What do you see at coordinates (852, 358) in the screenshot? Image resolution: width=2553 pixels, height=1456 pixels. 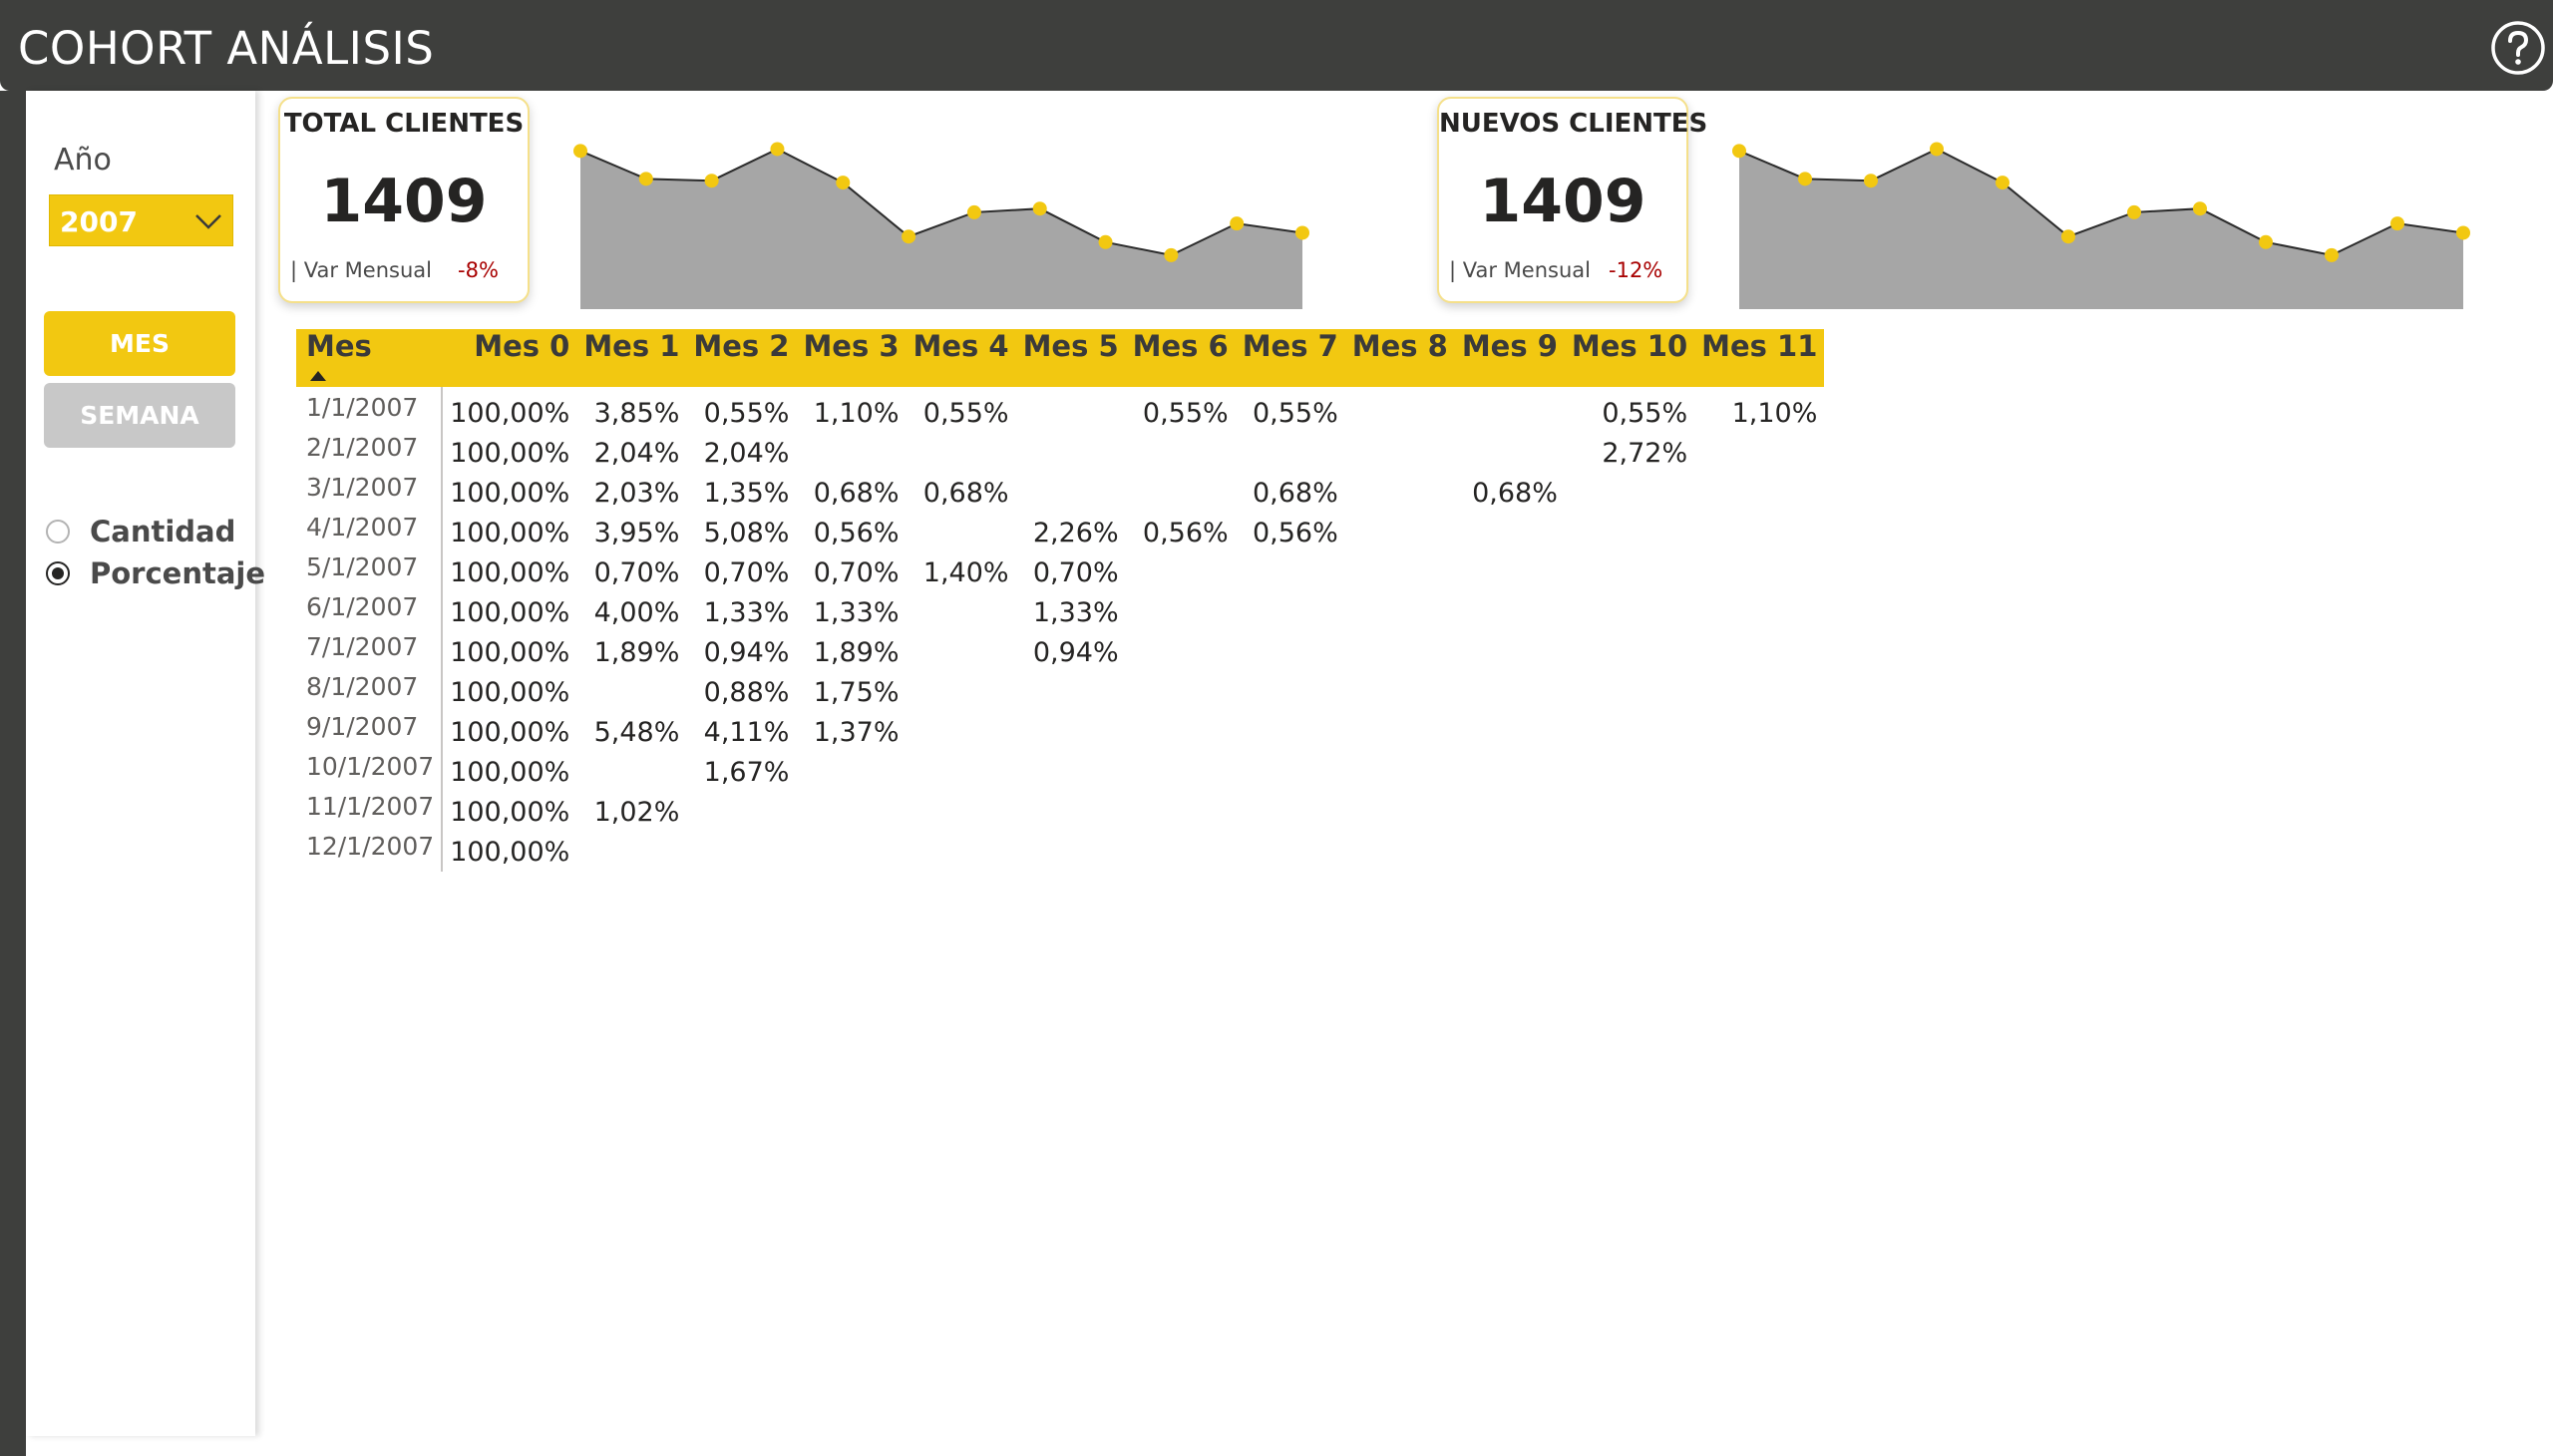 I see `column-header: Mes 3` at bounding box center [852, 358].